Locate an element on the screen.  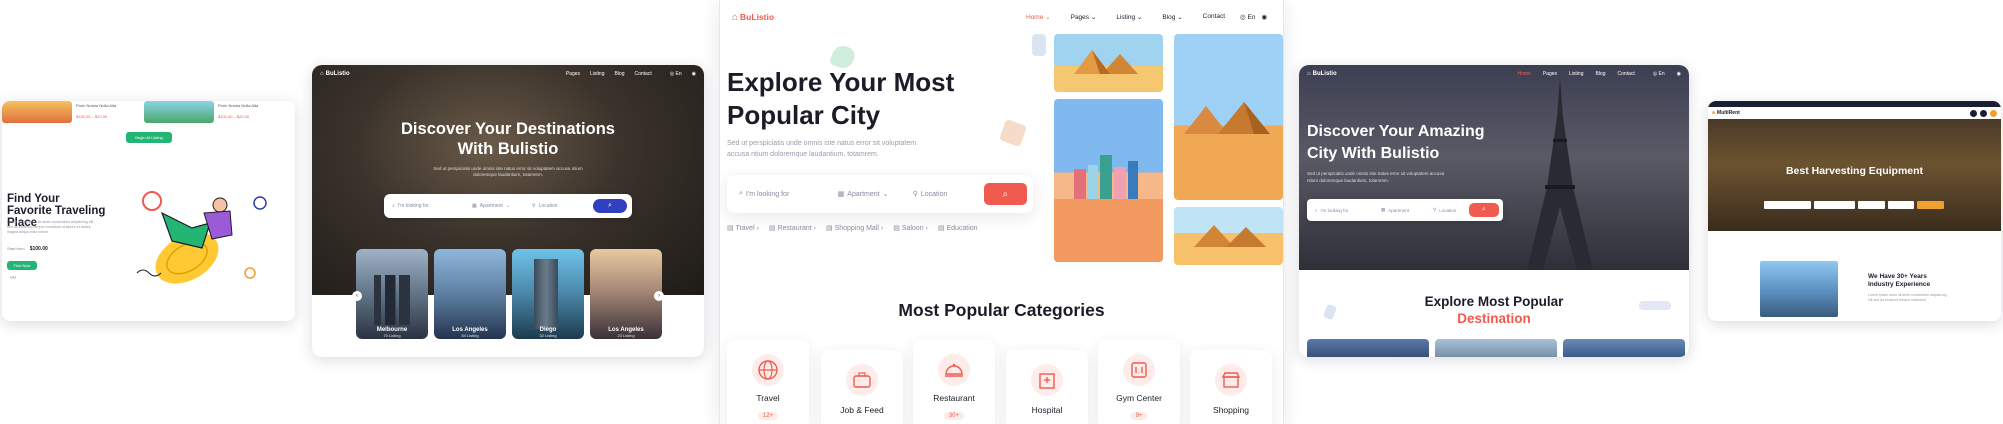
category-card-job: Job & Feed is located at coordinates (862, 387).